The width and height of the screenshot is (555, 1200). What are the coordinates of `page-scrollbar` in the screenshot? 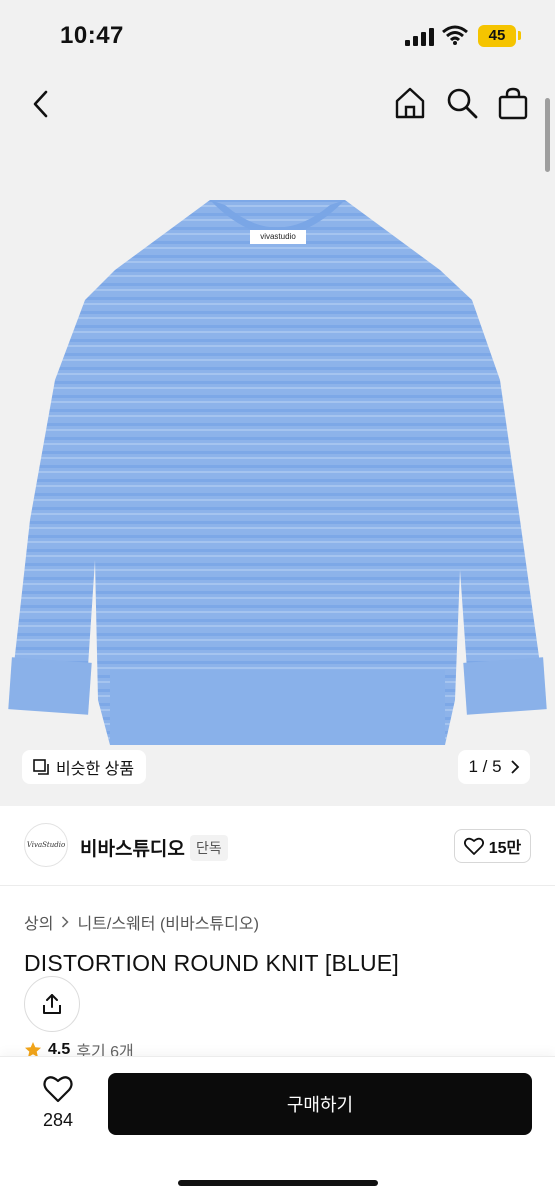 It's located at (547, 135).